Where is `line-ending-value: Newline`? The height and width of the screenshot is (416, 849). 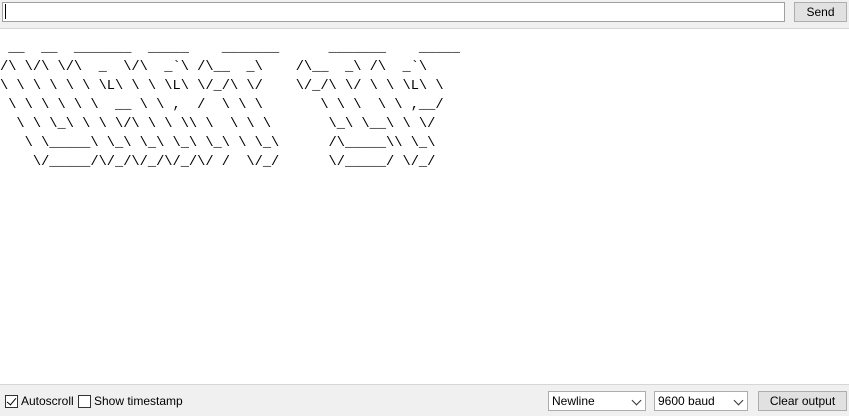
line-ending-value: Newline is located at coordinates (573, 401).